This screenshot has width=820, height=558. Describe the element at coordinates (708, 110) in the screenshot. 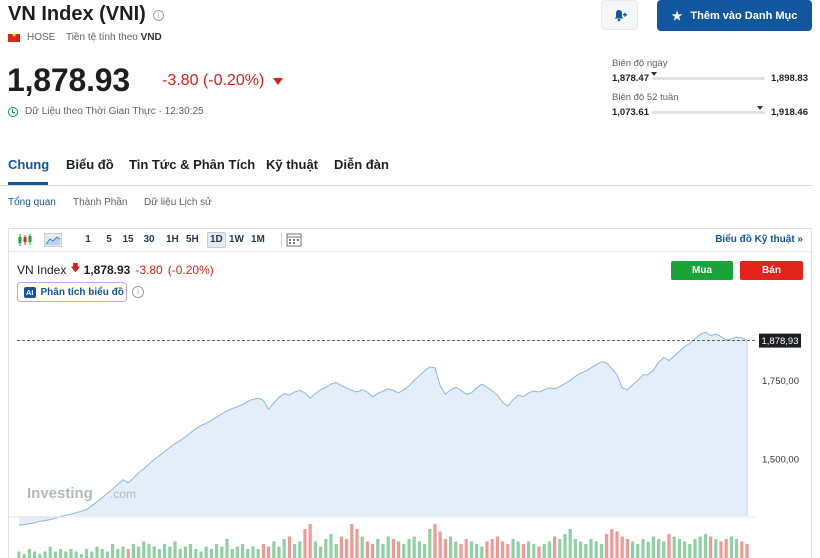

I see `week52-range-bar` at that location.